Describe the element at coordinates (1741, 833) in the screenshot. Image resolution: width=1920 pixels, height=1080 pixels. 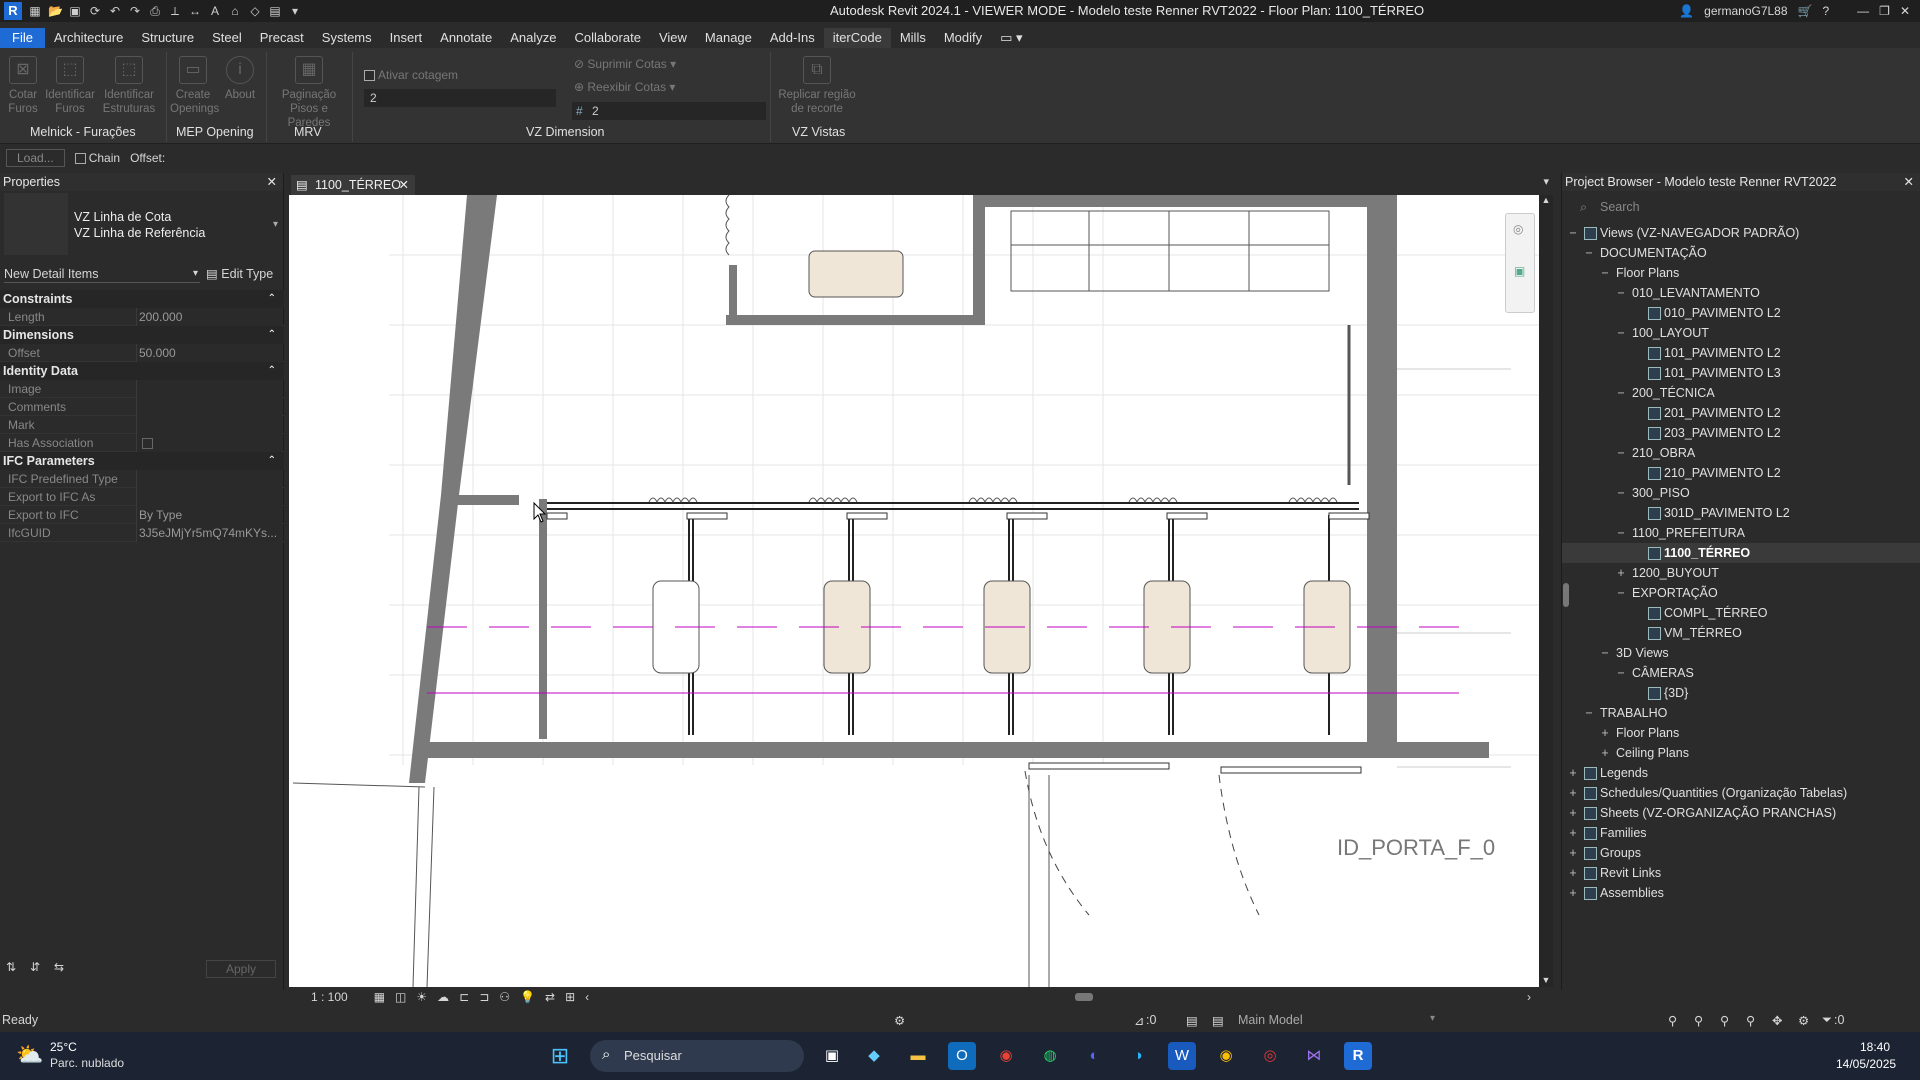
I see `browser-item: + Families` at that location.